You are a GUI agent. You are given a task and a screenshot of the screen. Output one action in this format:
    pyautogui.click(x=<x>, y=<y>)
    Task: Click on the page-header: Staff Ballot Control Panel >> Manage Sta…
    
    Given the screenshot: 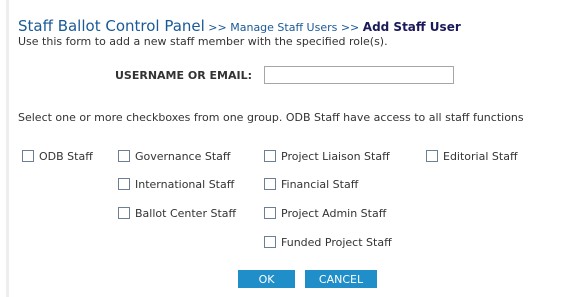 What is the action you would take?
    pyautogui.click(x=239, y=27)
    